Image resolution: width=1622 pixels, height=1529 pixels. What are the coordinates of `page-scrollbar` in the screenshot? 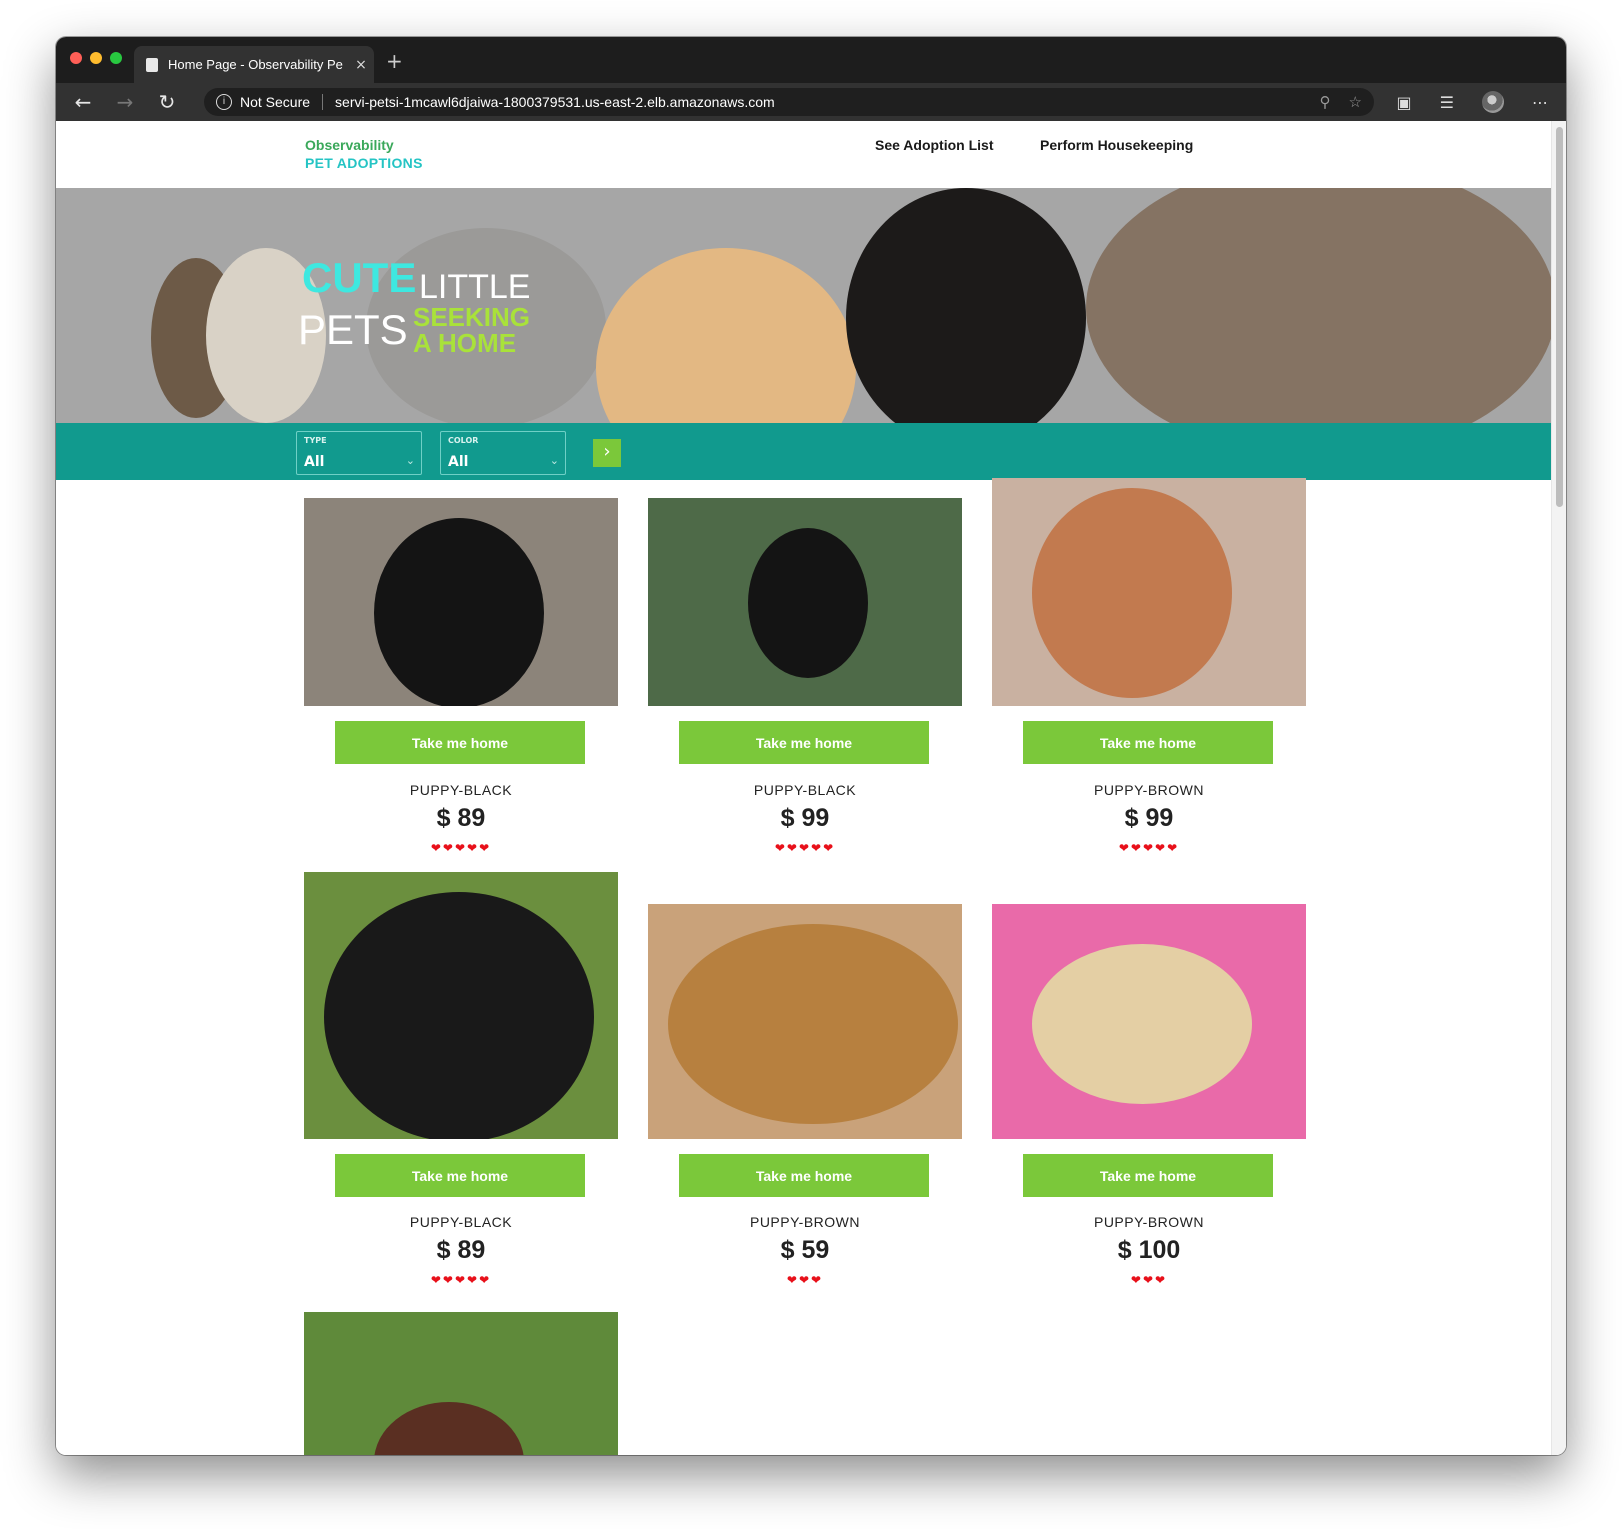 It's located at (1558, 788).